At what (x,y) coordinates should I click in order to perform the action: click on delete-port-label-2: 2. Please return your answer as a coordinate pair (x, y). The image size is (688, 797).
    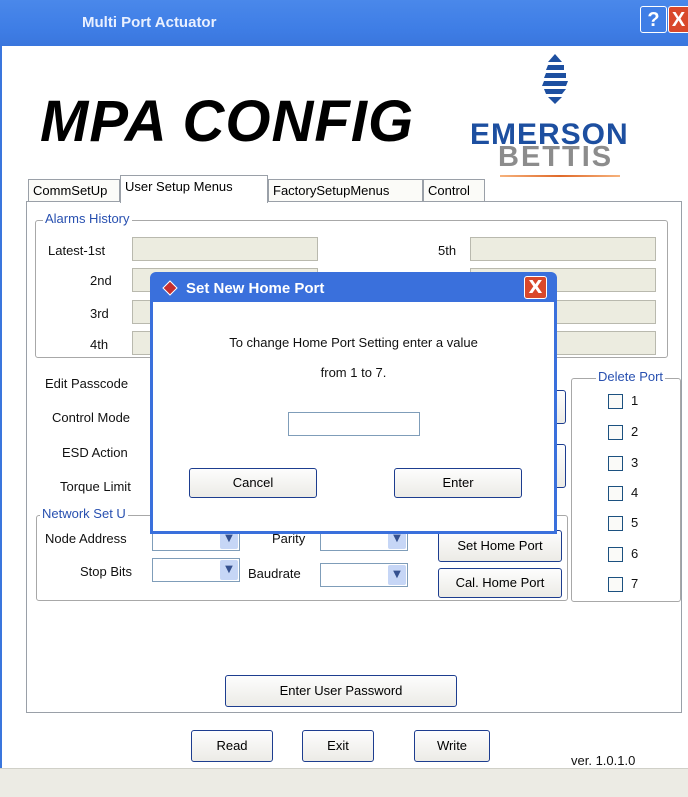
    Looking at the image, I should click on (635, 431).